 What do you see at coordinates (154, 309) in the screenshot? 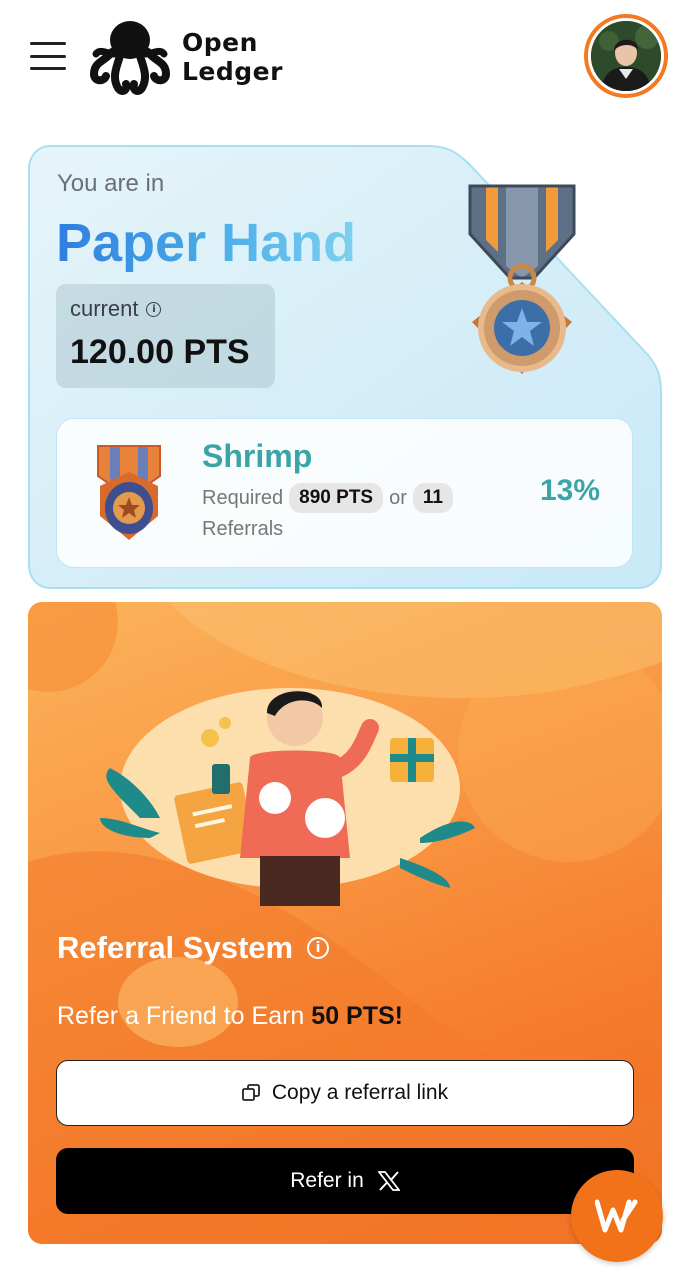
I see `info-icon: i` at bounding box center [154, 309].